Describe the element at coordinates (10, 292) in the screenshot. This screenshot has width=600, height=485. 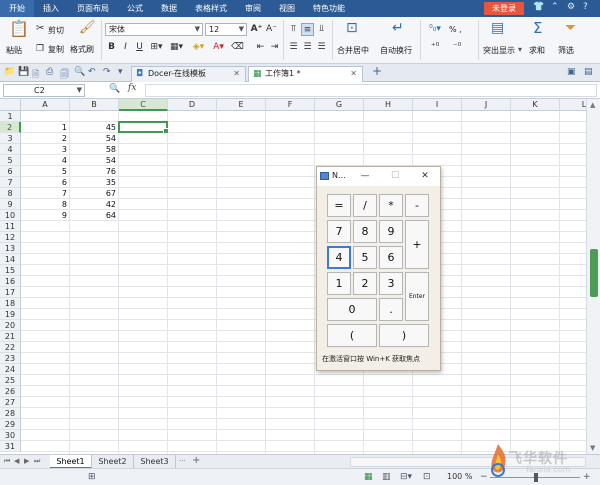
I see `row-header: 17` at that location.